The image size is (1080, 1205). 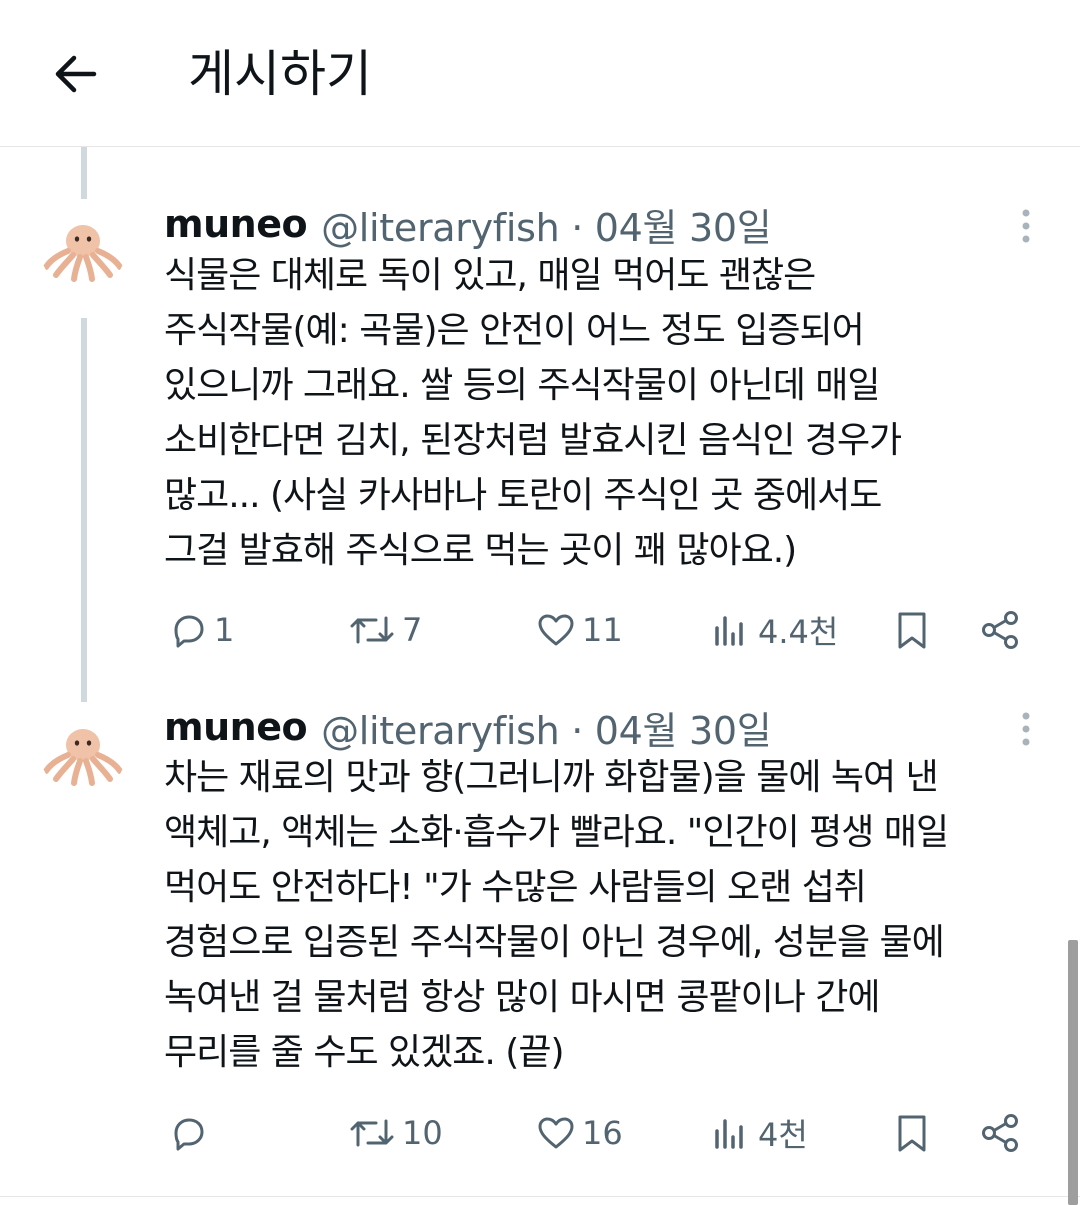 I want to click on page-title: 게시하기, so click(x=280, y=74).